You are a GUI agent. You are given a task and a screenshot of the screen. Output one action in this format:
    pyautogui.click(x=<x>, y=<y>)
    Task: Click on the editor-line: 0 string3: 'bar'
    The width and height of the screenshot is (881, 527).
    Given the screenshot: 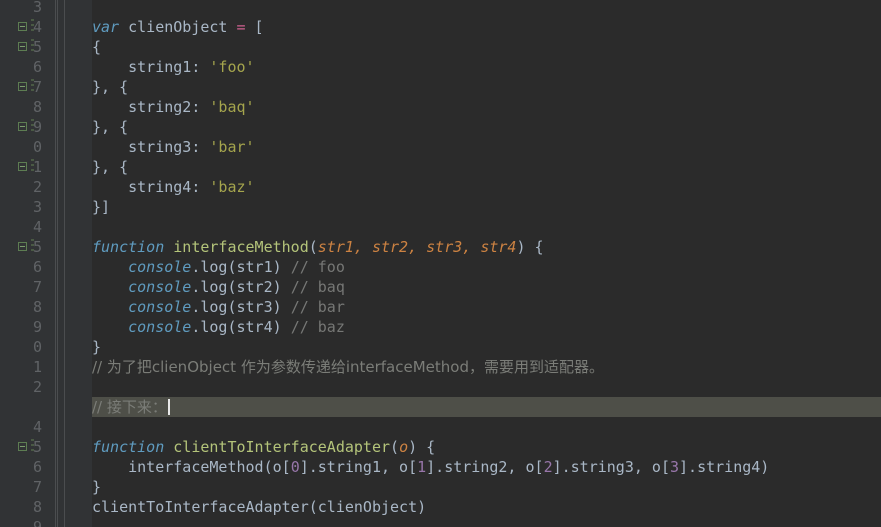 What is the action you would take?
    pyautogui.click(x=440, y=147)
    